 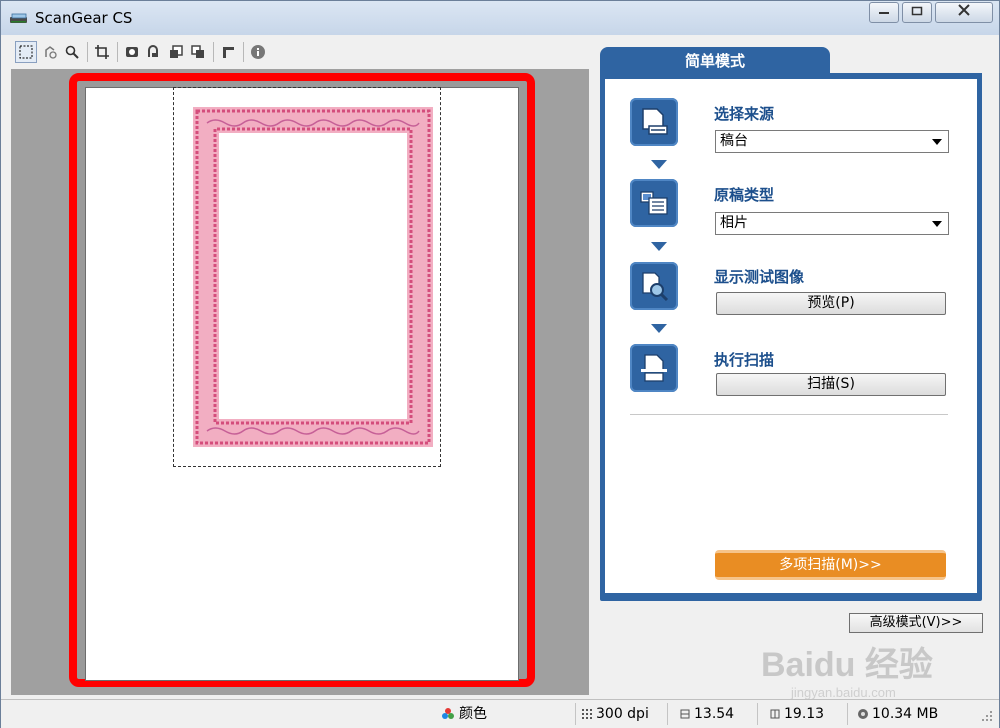 I want to click on resolution-status: 300 dpi, so click(x=615, y=714).